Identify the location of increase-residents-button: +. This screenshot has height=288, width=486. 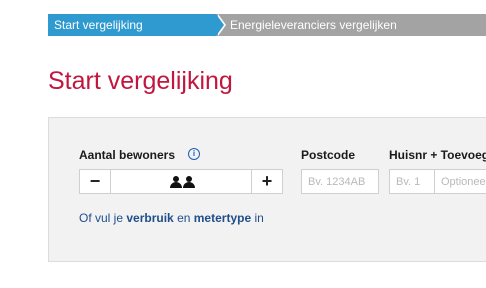
(266, 181).